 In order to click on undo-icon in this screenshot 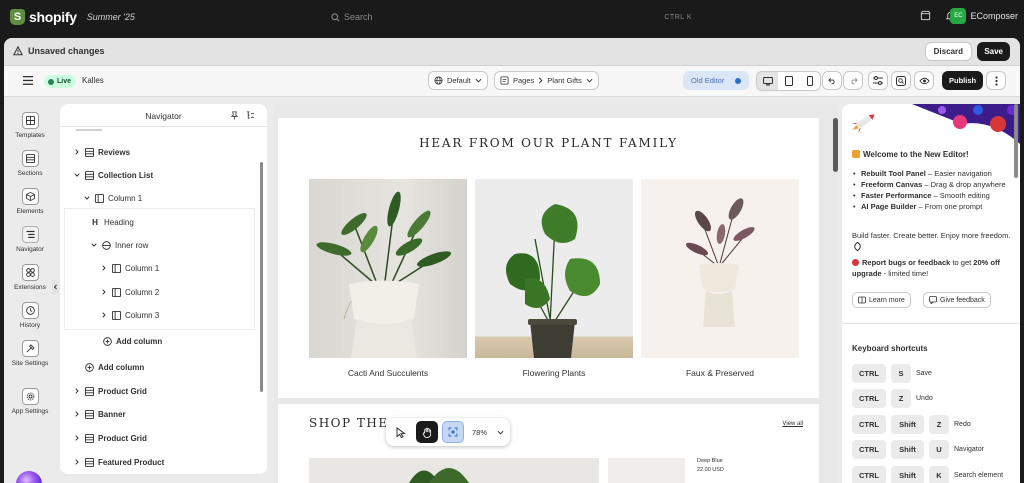, I will do `click(831, 80)`.